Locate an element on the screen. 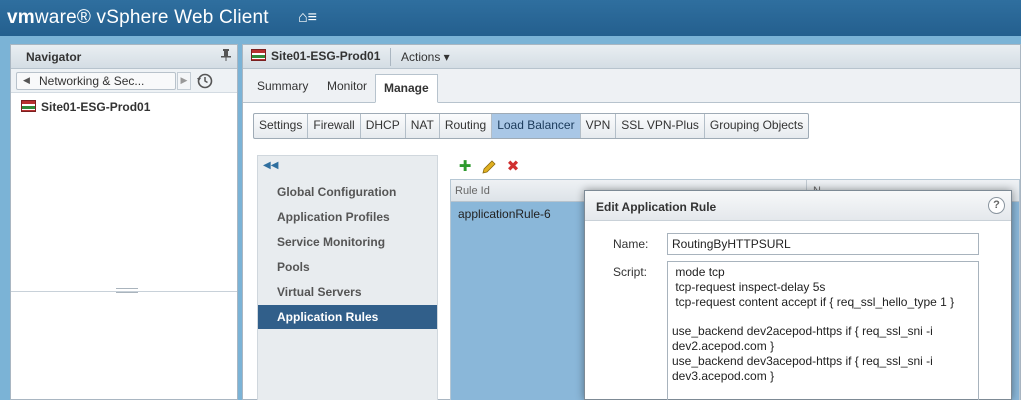 The height and width of the screenshot is (400, 1021). back-arrow-icon: ◀ is located at coordinates (26, 80).